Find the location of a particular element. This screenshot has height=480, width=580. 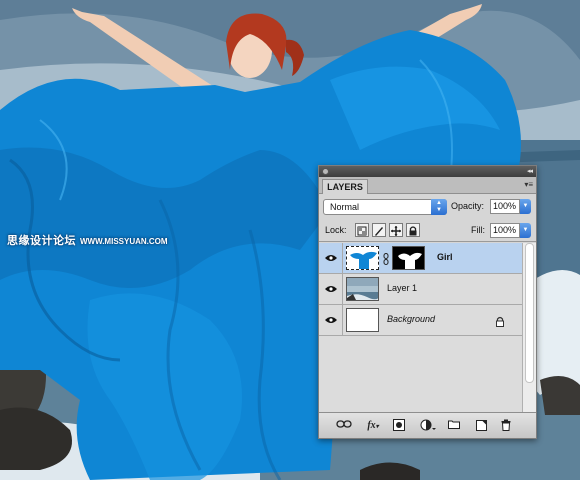

layer-name-background: Background is located at coordinates (411, 319).